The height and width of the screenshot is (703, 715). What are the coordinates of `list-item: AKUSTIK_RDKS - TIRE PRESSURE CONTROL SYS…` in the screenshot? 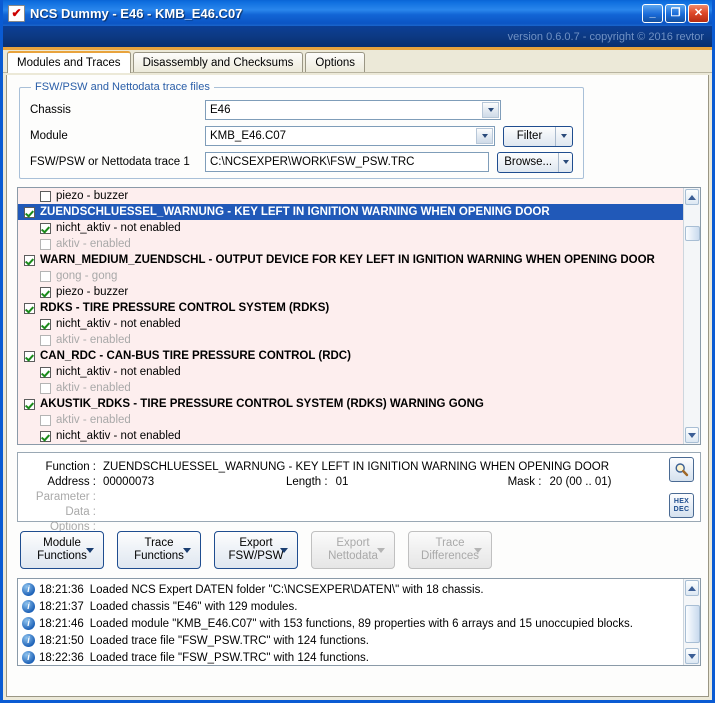 It's located at (350, 404).